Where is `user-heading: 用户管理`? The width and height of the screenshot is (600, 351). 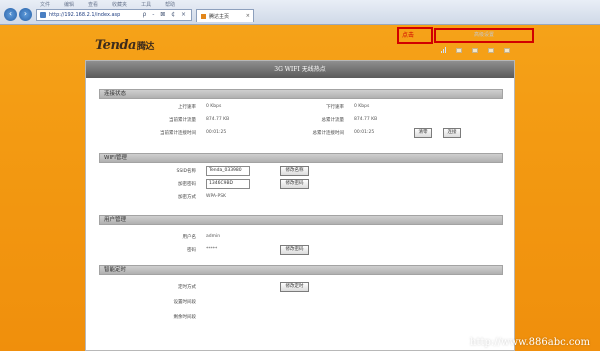
user-heading: 用户管理 is located at coordinates (301, 220).